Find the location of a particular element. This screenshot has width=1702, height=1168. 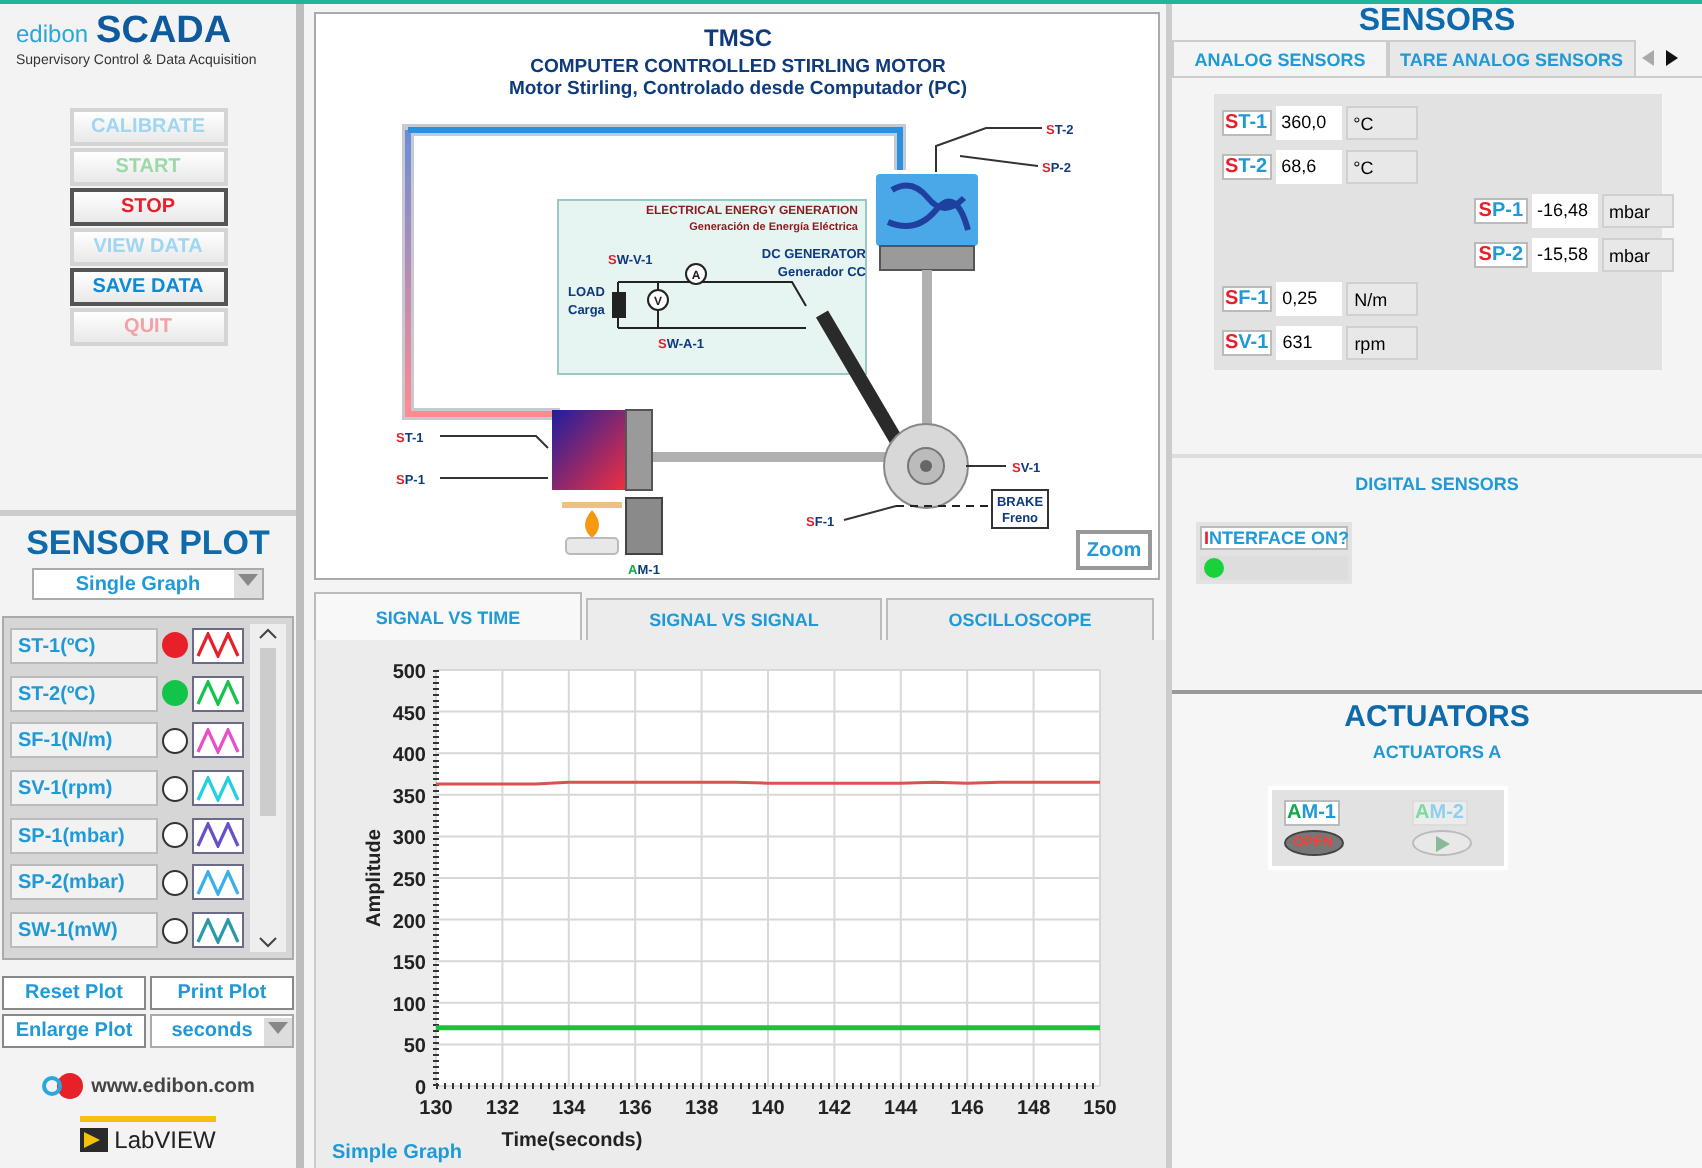

sensor-tag: ST-2 is located at coordinates (1246, 166).